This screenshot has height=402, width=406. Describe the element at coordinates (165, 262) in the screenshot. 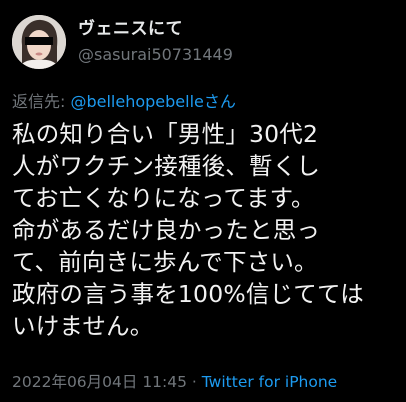

I see `tweet-text-line: て、前向きに歩んで下さい。` at that location.